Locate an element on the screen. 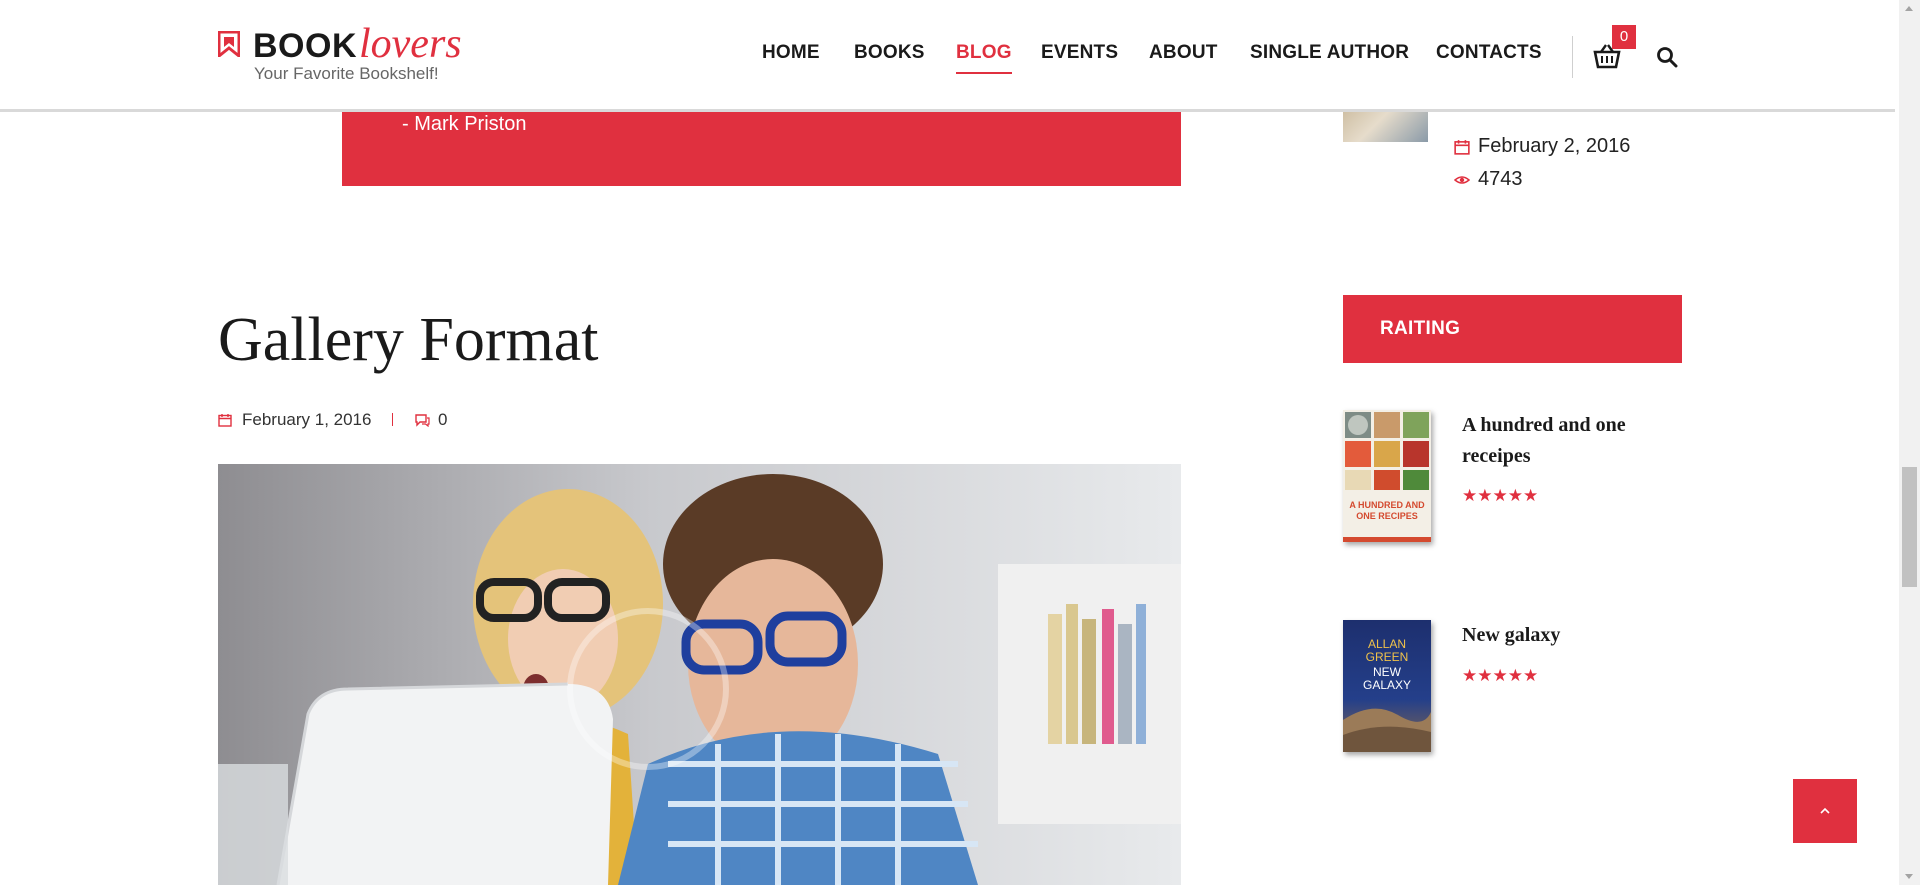  nav-item-books: BOOKS is located at coordinates (889, 53).